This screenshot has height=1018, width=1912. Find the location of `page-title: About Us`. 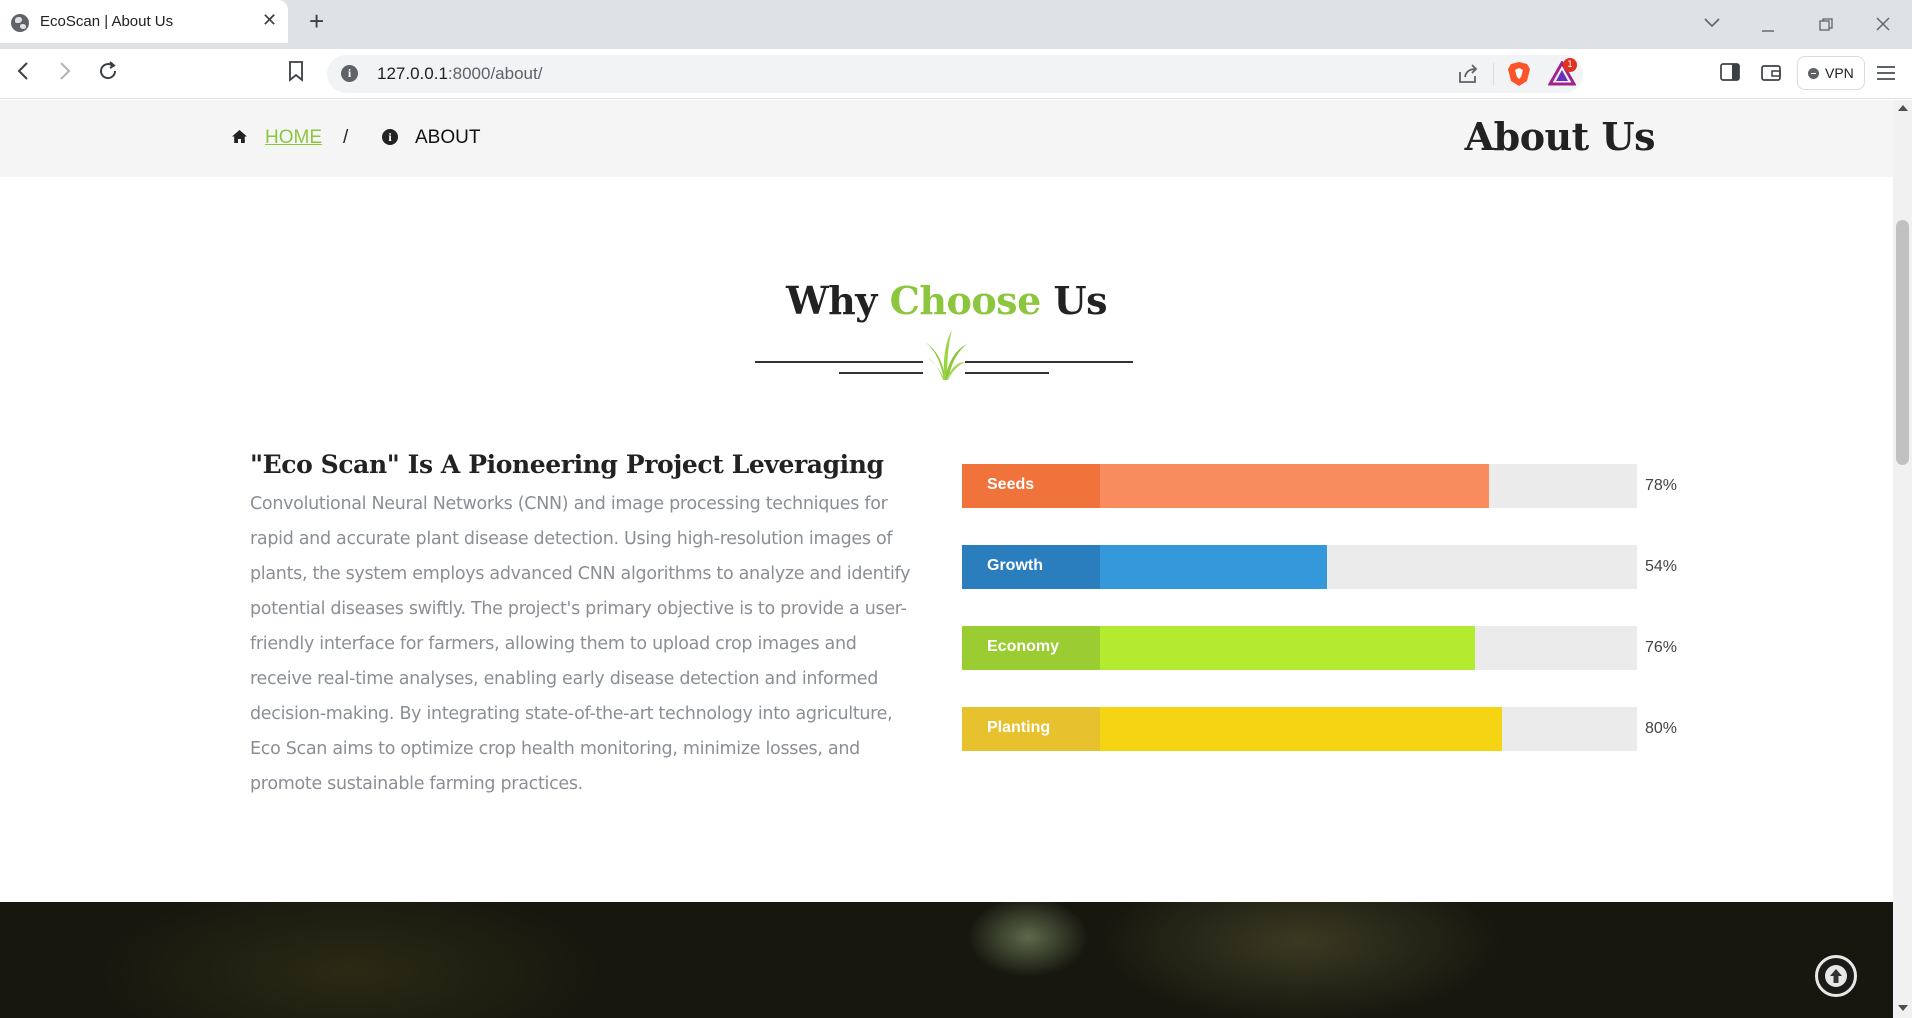

page-title: About Us is located at coordinates (1560, 136).